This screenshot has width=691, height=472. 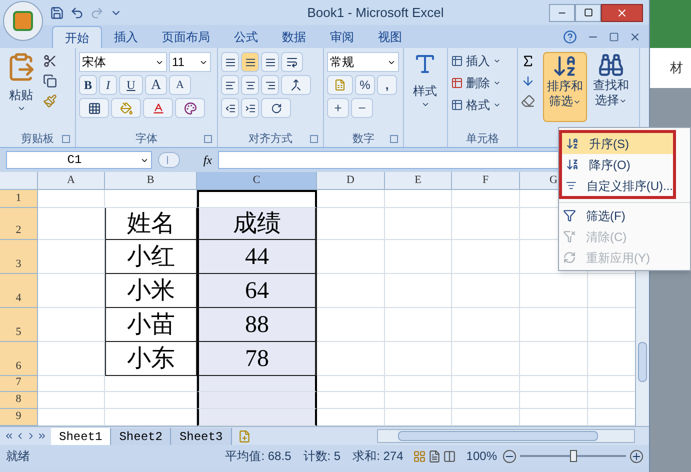 What do you see at coordinates (528, 101) in the screenshot?
I see `eraser-icon` at bounding box center [528, 101].